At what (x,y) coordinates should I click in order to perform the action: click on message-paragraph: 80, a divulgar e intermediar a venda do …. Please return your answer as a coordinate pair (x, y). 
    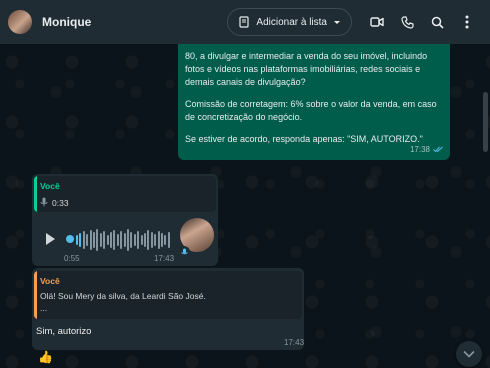
    Looking at the image, I should click on (306, 69).